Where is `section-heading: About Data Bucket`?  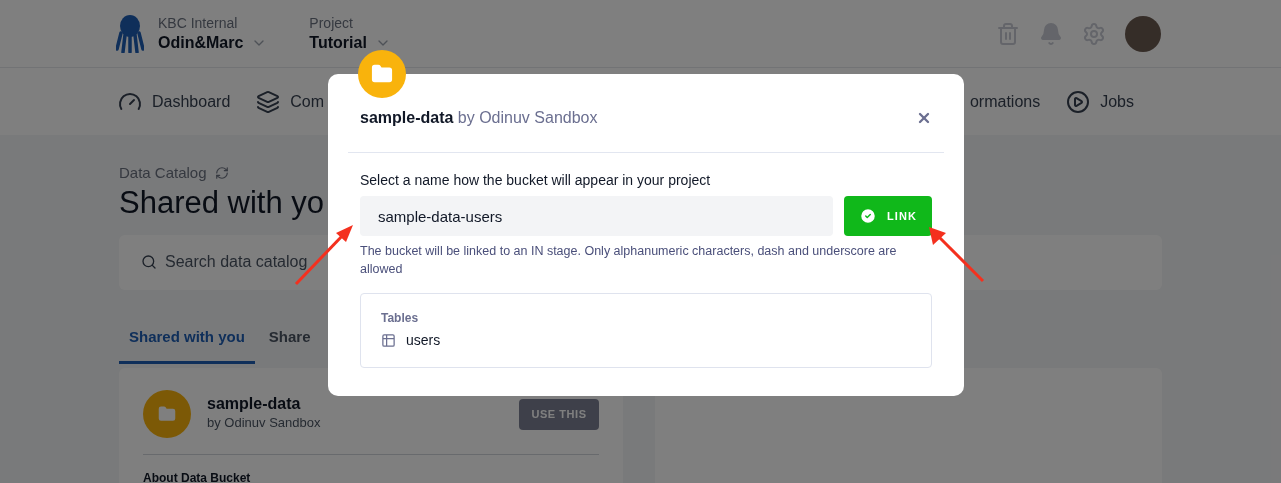
section-heading: About Data Bucket is located at coordinates (197, 476).